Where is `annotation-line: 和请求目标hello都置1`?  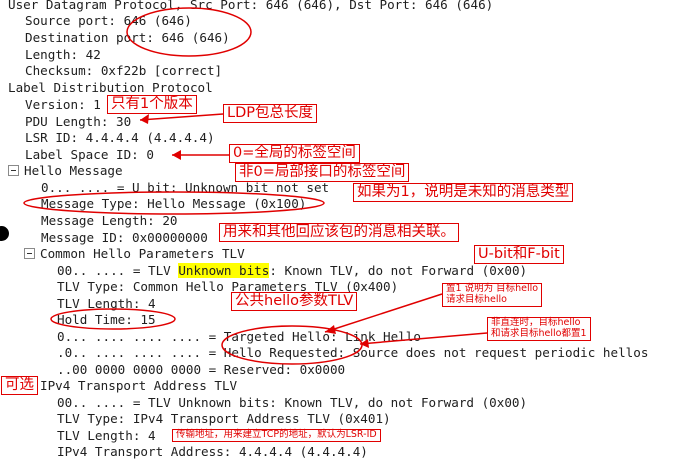
annotation-line: 和请求目标hello都置1 is located at coordinates (539, 333).